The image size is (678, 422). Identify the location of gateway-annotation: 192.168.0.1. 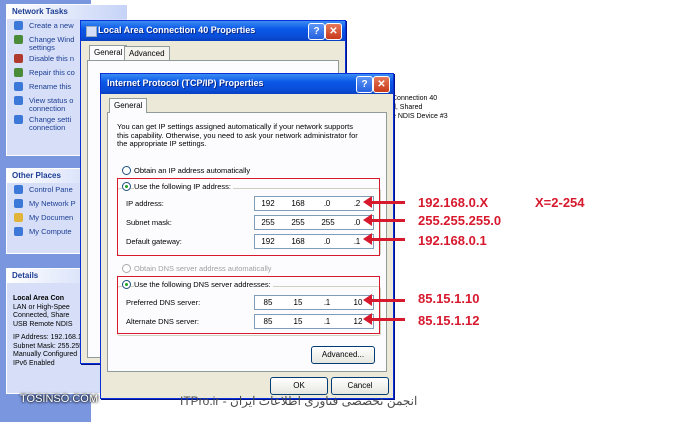
(452, 240).